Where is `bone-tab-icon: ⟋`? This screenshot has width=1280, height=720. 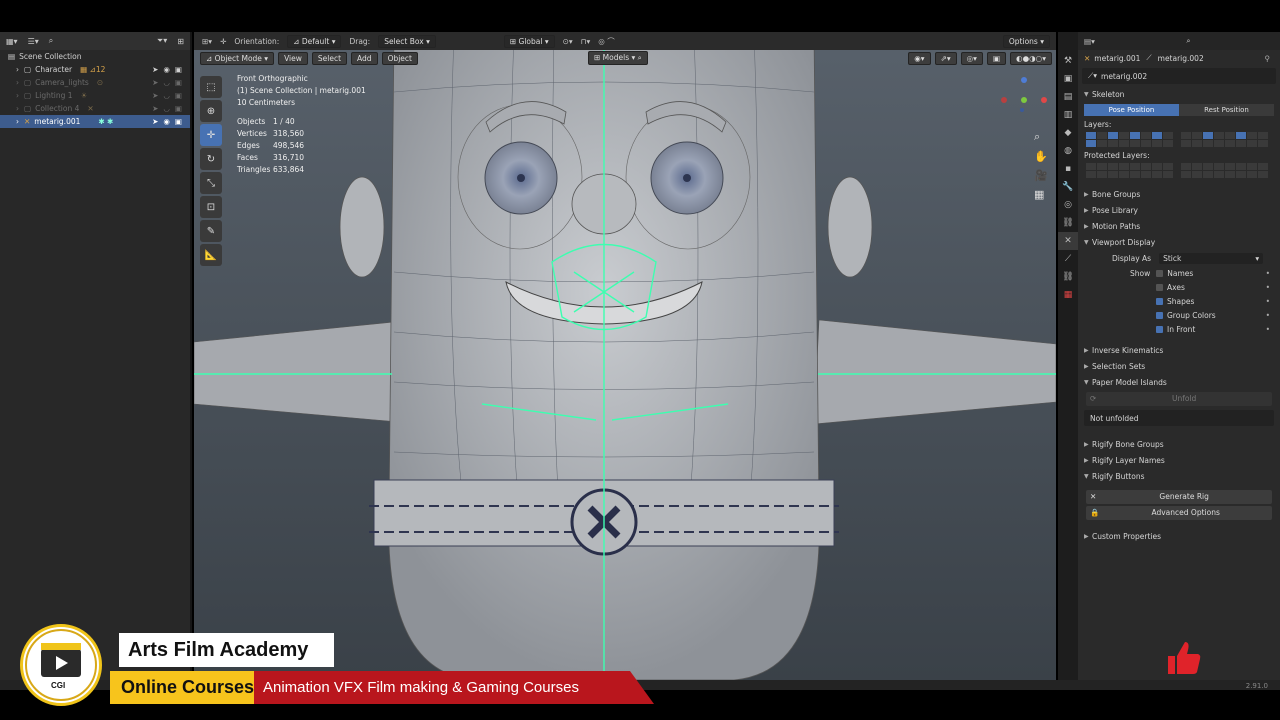
bone-tab-icon: ⟋ is located at coordinates (1068, 259).